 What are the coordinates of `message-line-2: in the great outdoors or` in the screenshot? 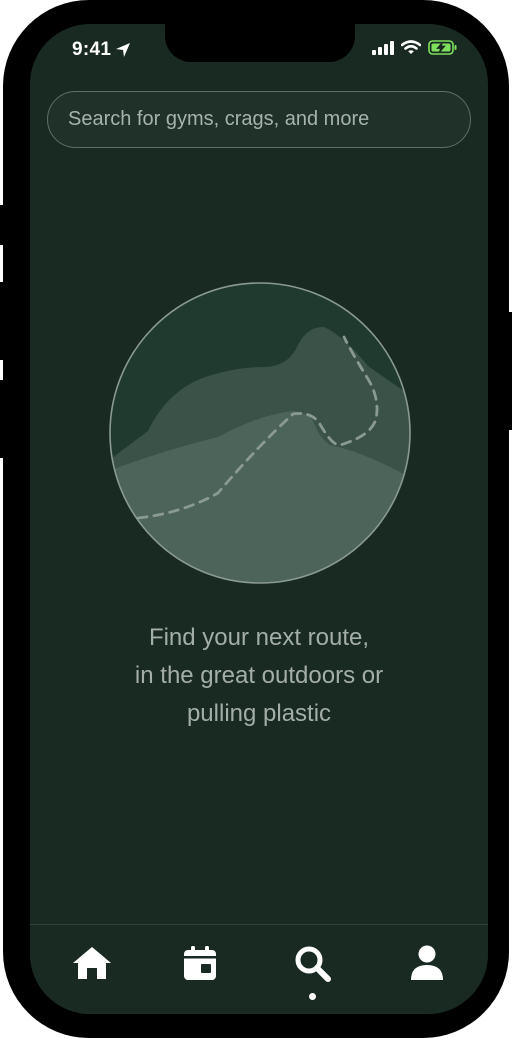 It's located at (259, 675).